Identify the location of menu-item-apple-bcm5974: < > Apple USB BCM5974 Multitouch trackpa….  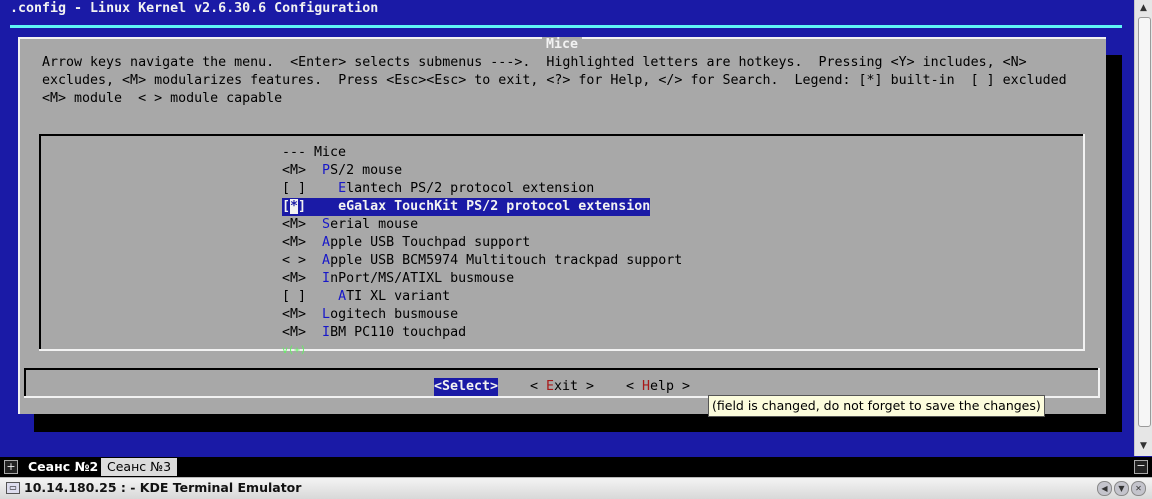
(482, 261).